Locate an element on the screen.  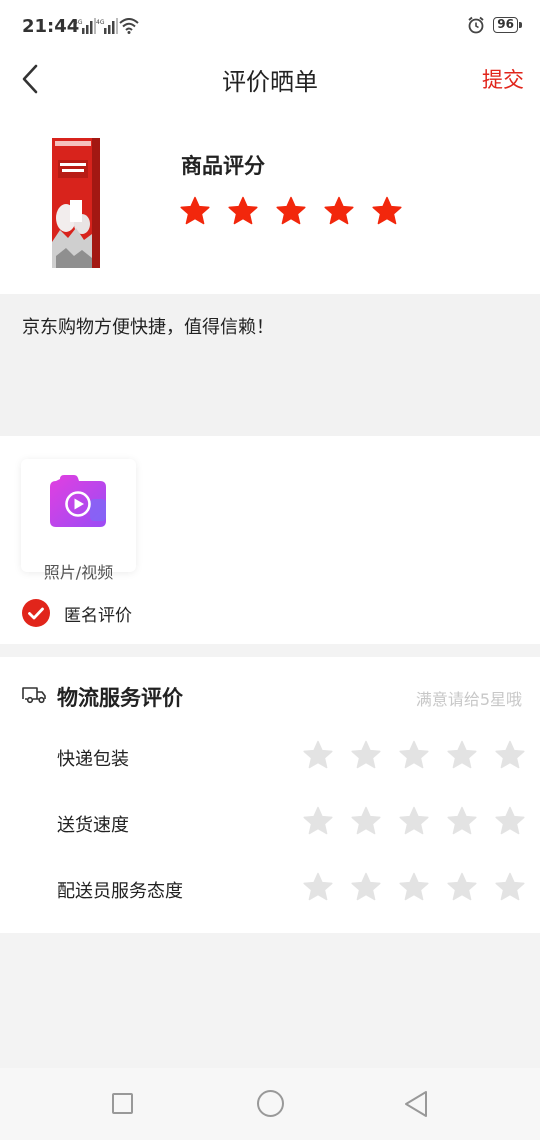
comment-textarea: 京东购物方便快捷，值得信赖！ is located at coordinates (270, 365).